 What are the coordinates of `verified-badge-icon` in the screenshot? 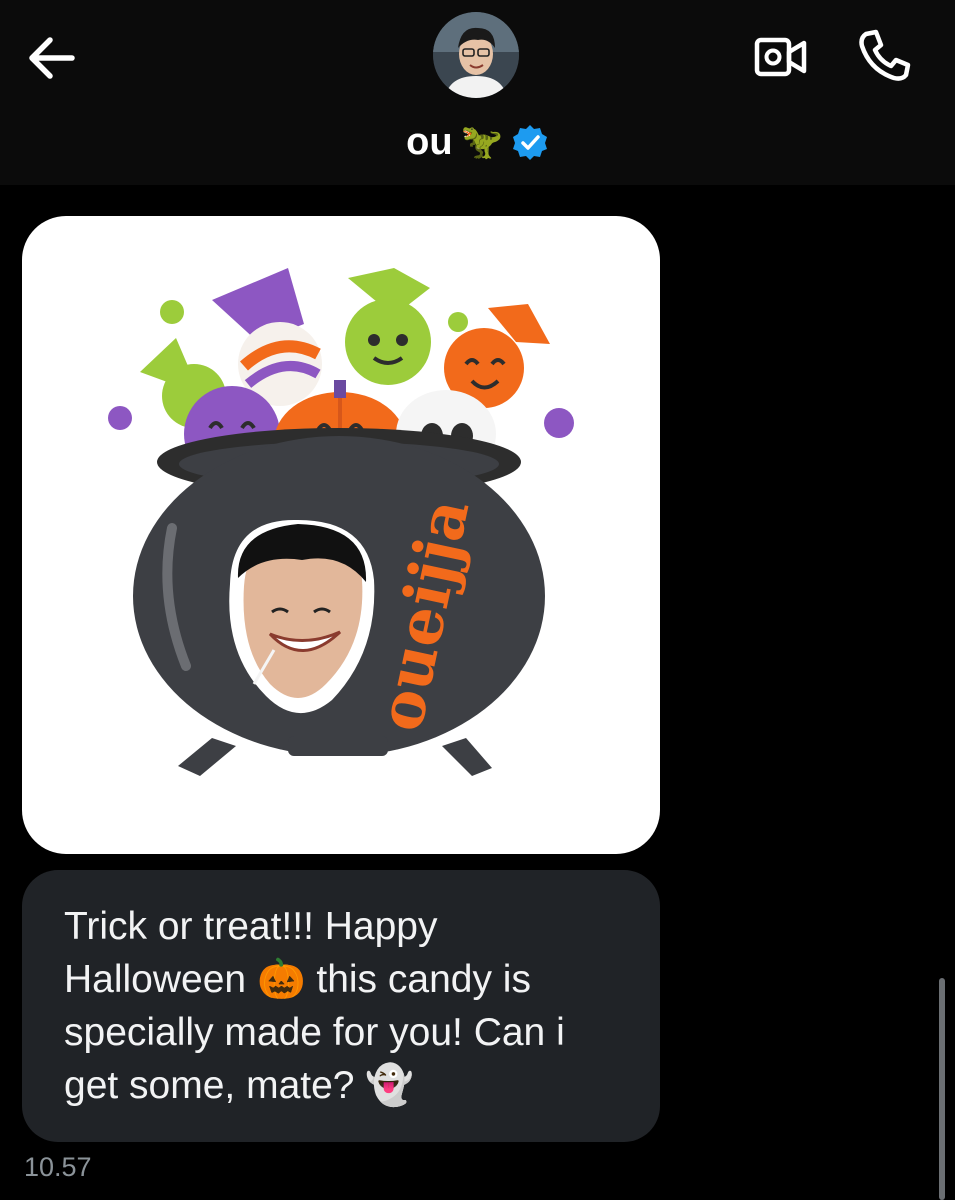 It's located at (529, 142).